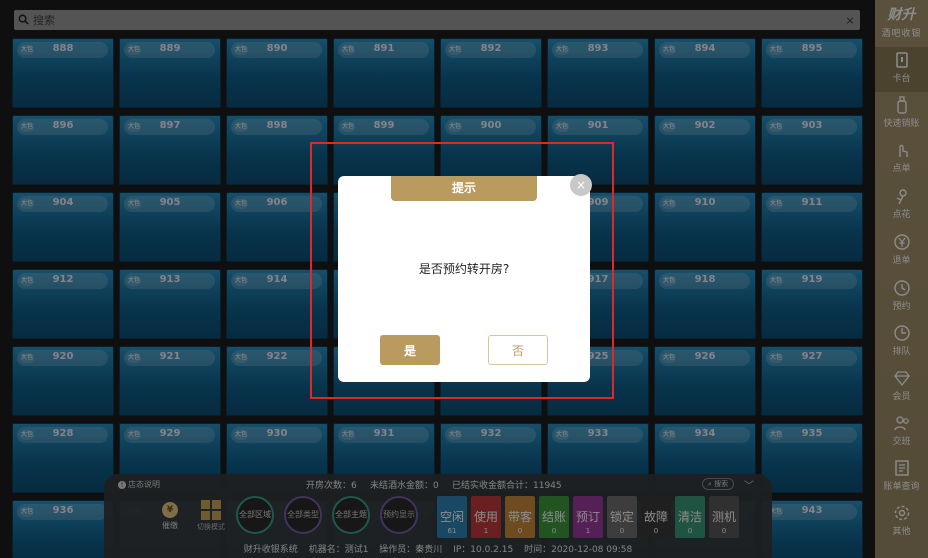 This screenshot has height=558, width=928. I want to click on confirm-dialog: 提示 × 是否预约转开房? 是 否, so click(465, 278).